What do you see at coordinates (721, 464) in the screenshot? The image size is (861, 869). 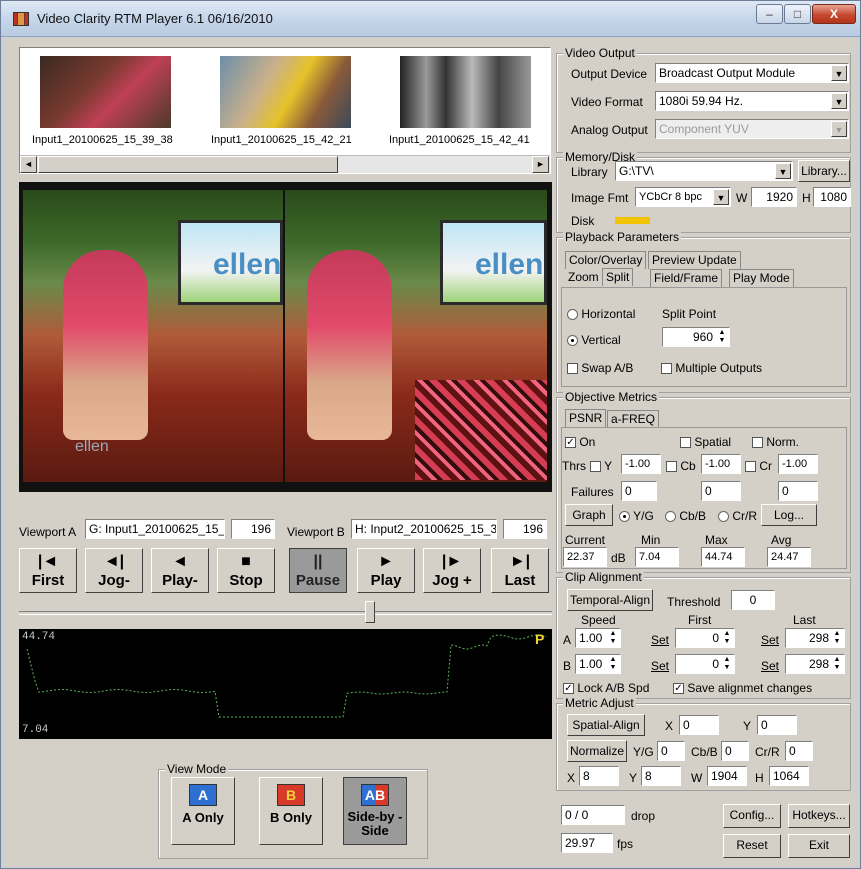 I see `thrs-cb-field: -1.00` at bounding box center [721, 464].